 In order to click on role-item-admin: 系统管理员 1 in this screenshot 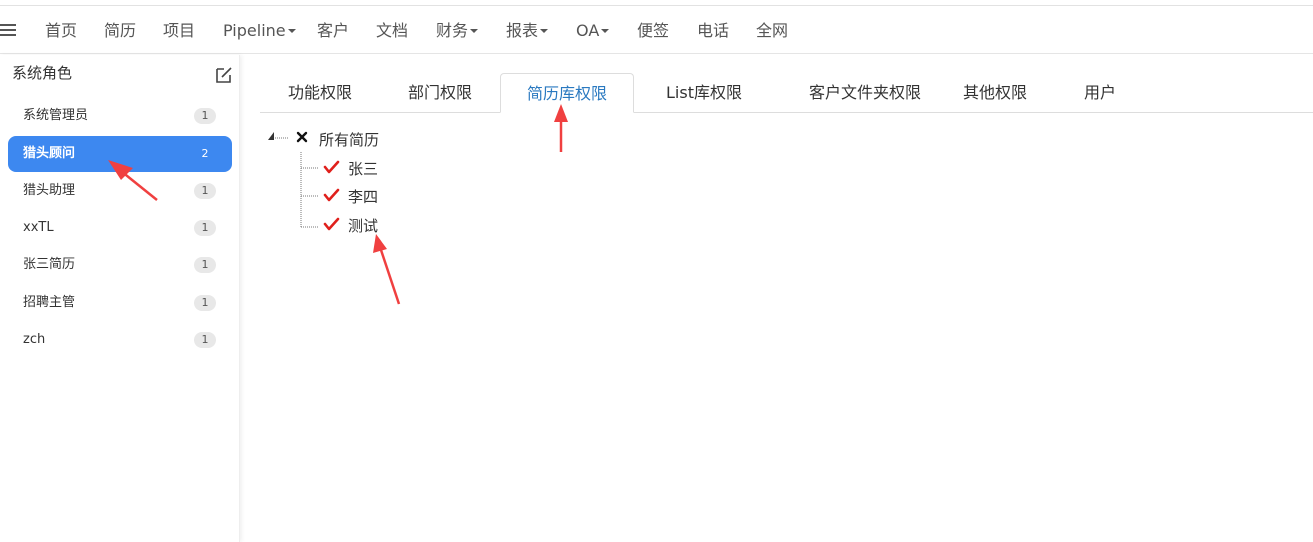, I will do `click(120, 116)`.